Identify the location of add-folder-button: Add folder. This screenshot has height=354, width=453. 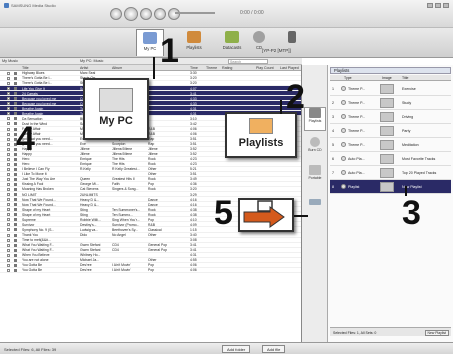
(236, 349).